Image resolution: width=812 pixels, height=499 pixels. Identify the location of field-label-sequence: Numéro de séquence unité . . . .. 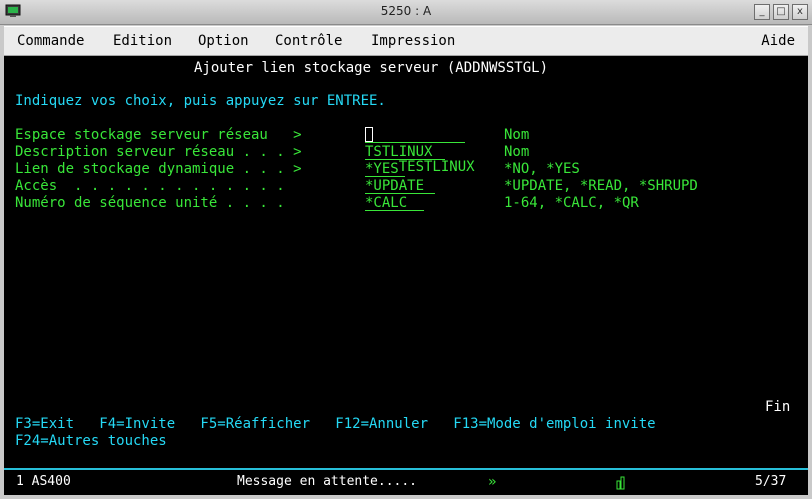
(150, 203).